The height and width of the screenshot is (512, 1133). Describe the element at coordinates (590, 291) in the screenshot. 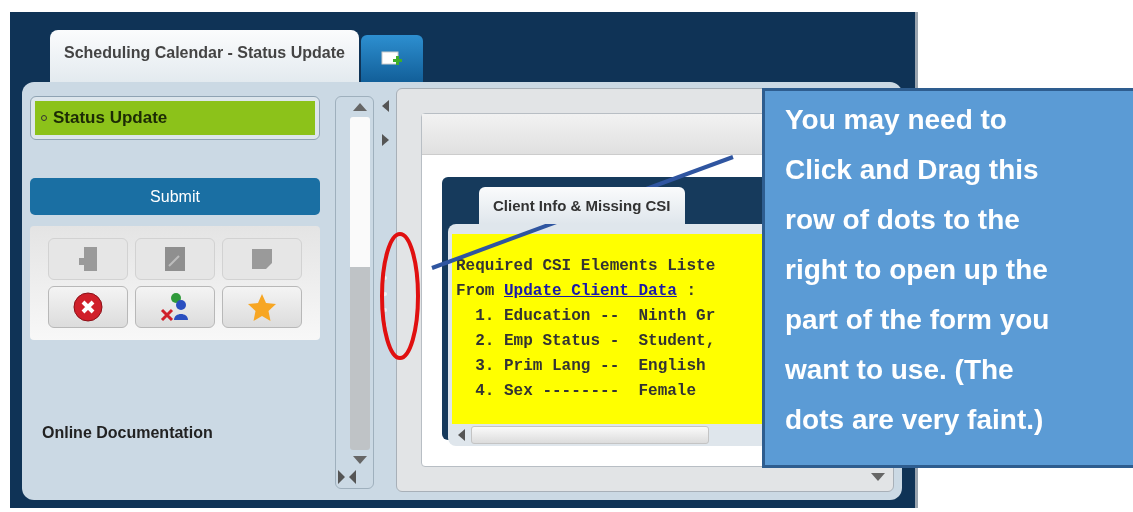

I see `update-link: Update Client Data` at that location.